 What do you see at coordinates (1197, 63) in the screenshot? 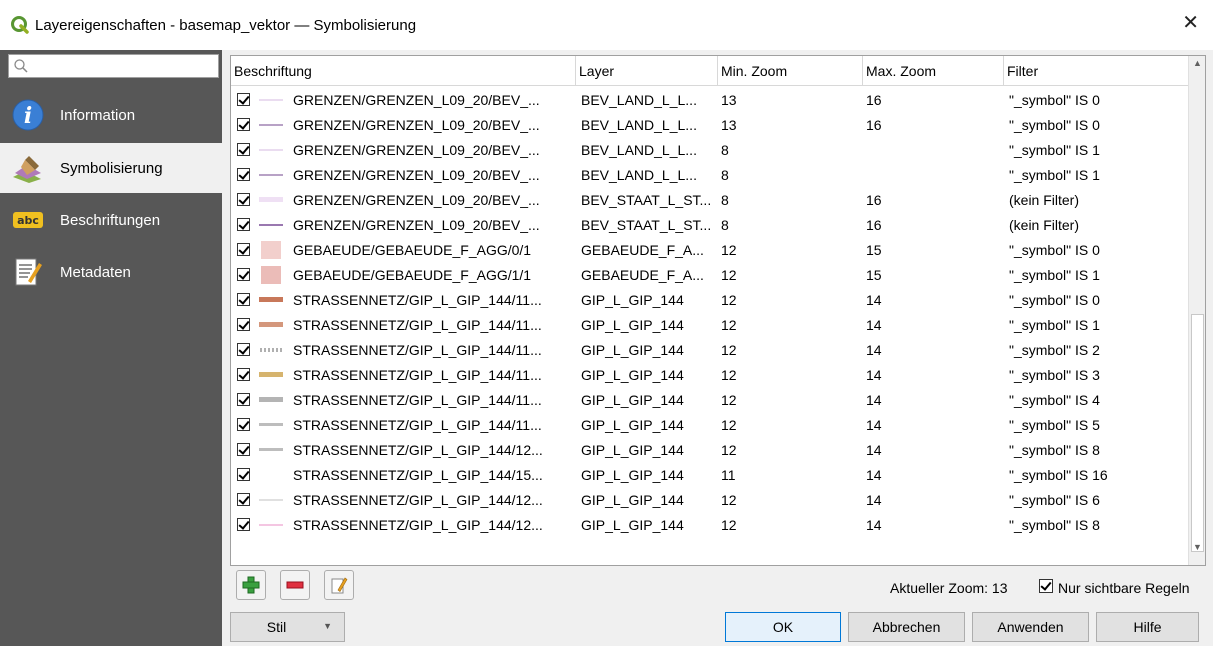
I see `scroll-up-icon: ▲` at bounding box center [1197, 63].